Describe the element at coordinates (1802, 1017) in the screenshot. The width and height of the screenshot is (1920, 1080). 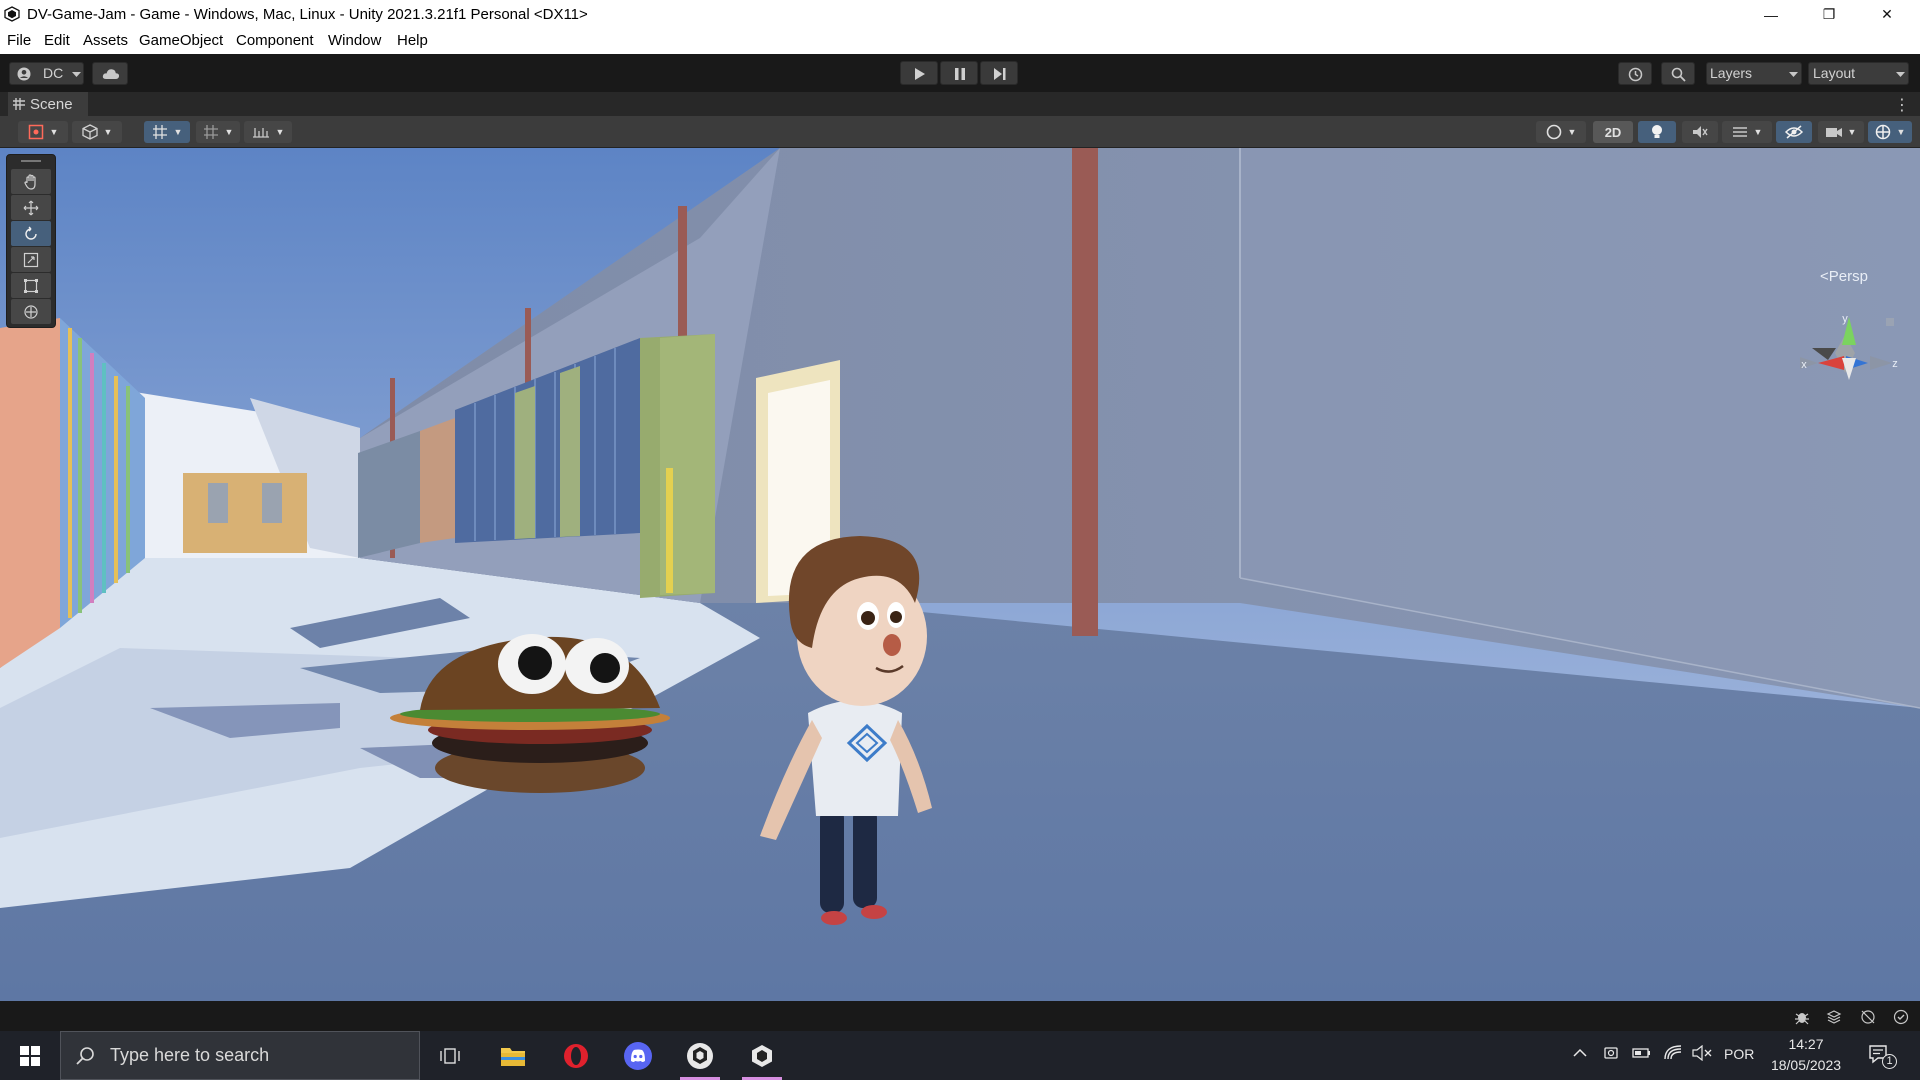
I see `bug-icon` at that location.